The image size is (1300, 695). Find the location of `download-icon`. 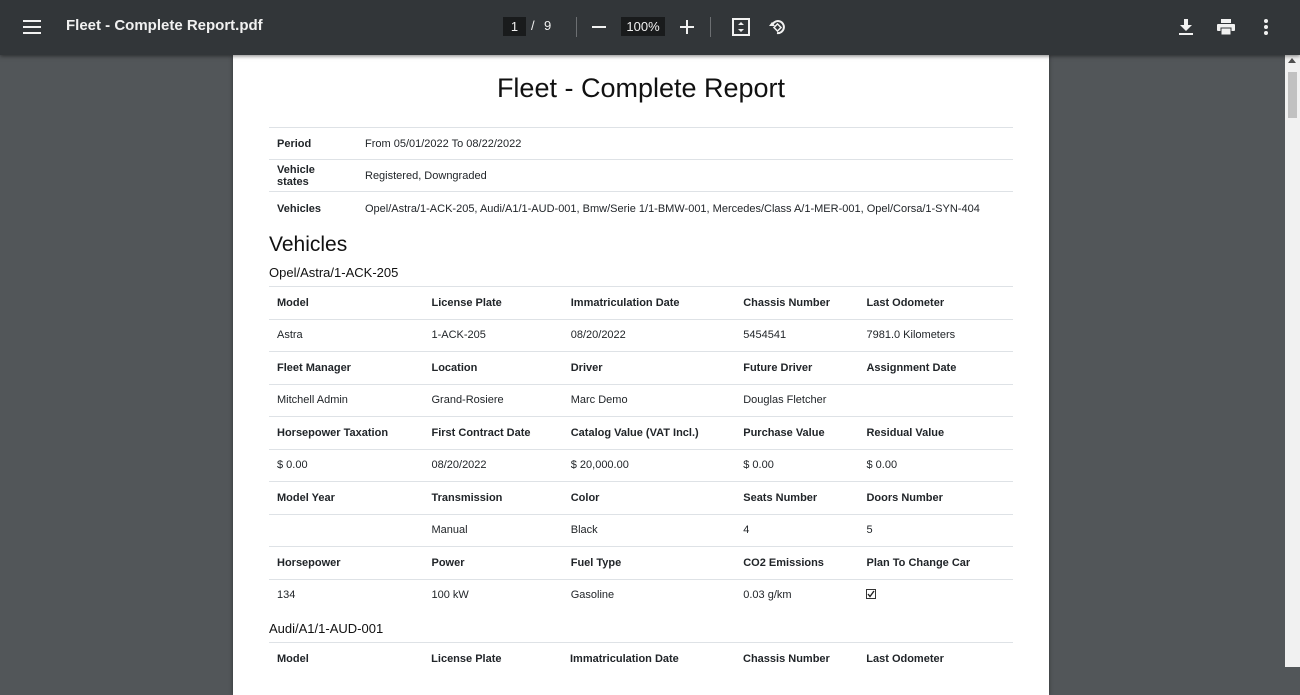

download-icon is located at coordinates (1186, 27).